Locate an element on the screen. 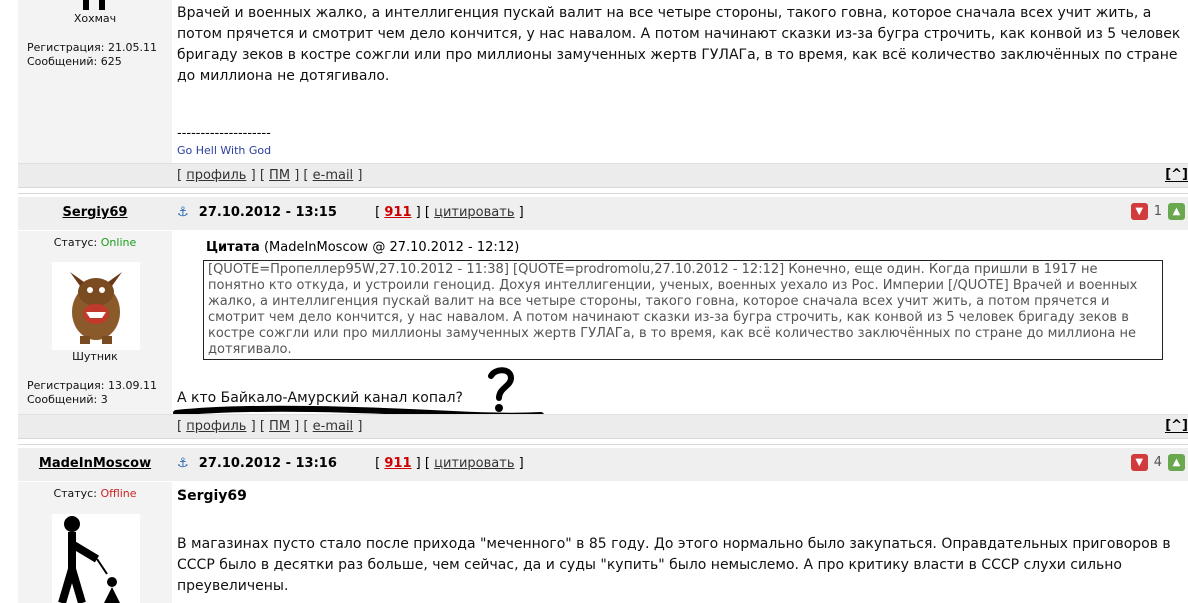 This screenshot has height=603, width=1188. vote-count: 1 is located at coordinates (1157, 211).